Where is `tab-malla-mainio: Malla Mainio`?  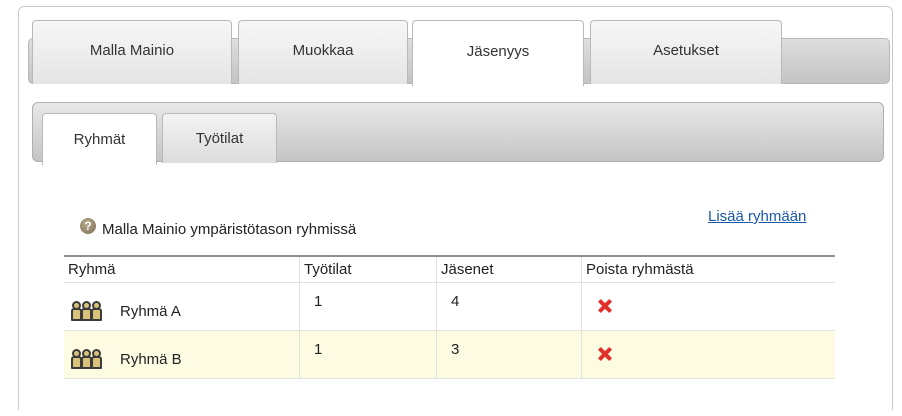 tab-malla-mainio: Malla Mainio is located at coordinates (132, 52).